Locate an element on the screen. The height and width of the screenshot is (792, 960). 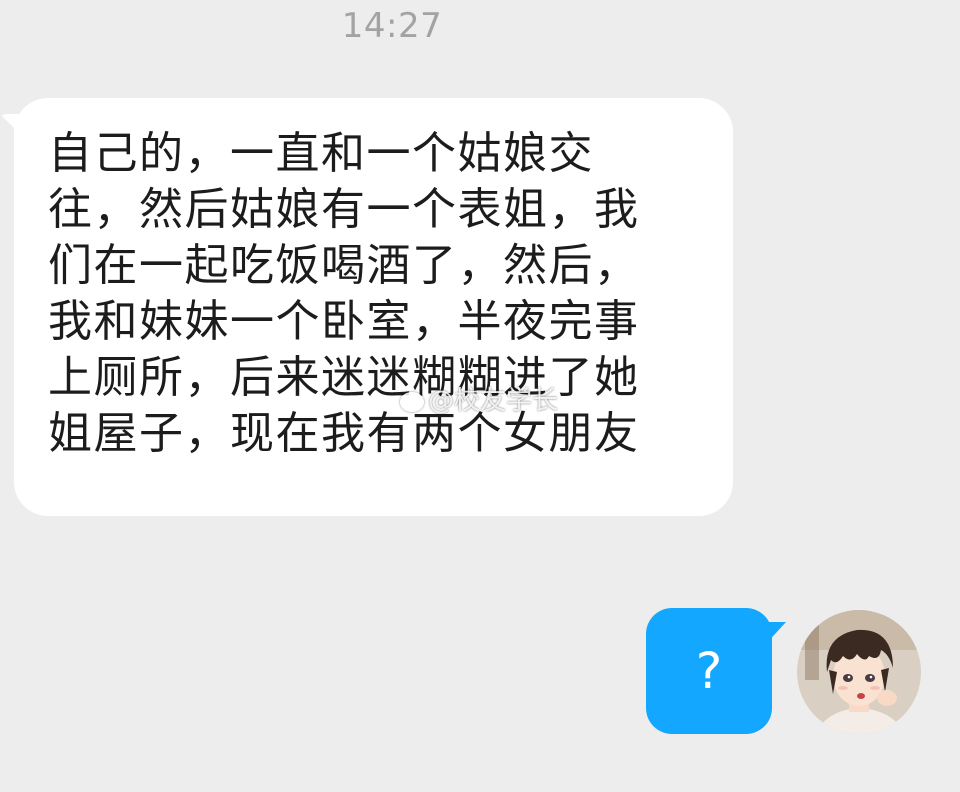
message-line: 往，然后姑娘有一个表姐，我 is located at coordinates (344, 209).